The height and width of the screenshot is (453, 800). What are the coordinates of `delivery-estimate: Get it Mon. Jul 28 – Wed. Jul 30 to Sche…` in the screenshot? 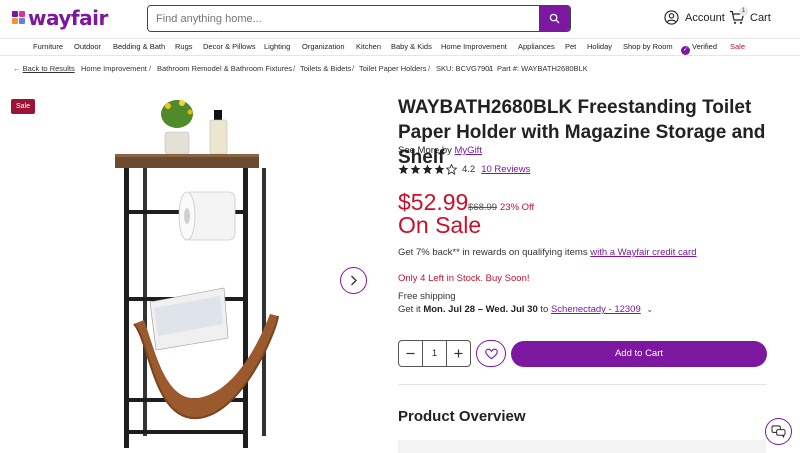 It's located at (525, 309).